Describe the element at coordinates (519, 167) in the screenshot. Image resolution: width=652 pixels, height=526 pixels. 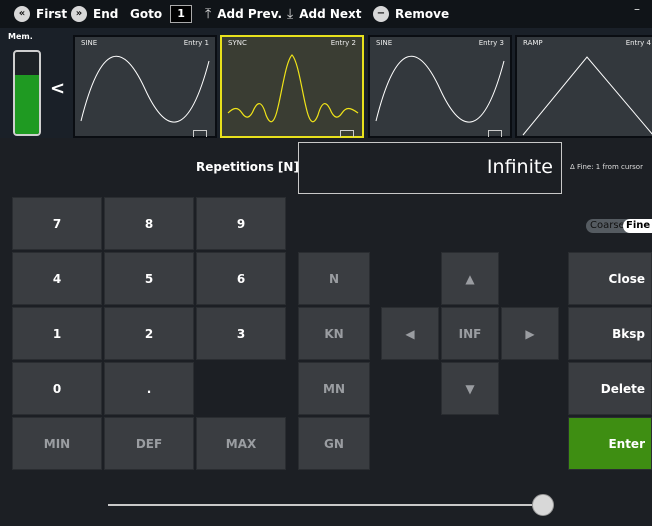
I see `value-text: Infinite` at that location.